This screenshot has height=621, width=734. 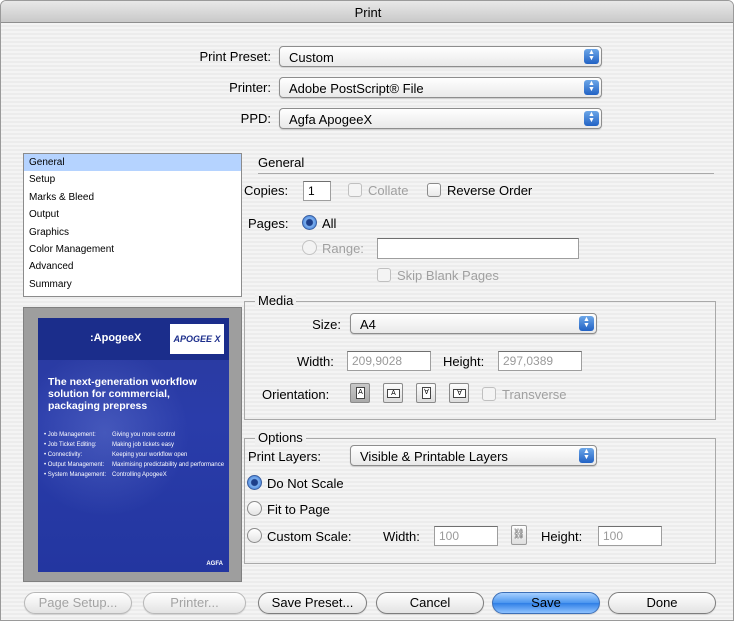 What do you see at coordinates (305, 483) in the screenshot?
I see `do-not-scale-label: Do Not Scale` at bounding box center [305, 483].